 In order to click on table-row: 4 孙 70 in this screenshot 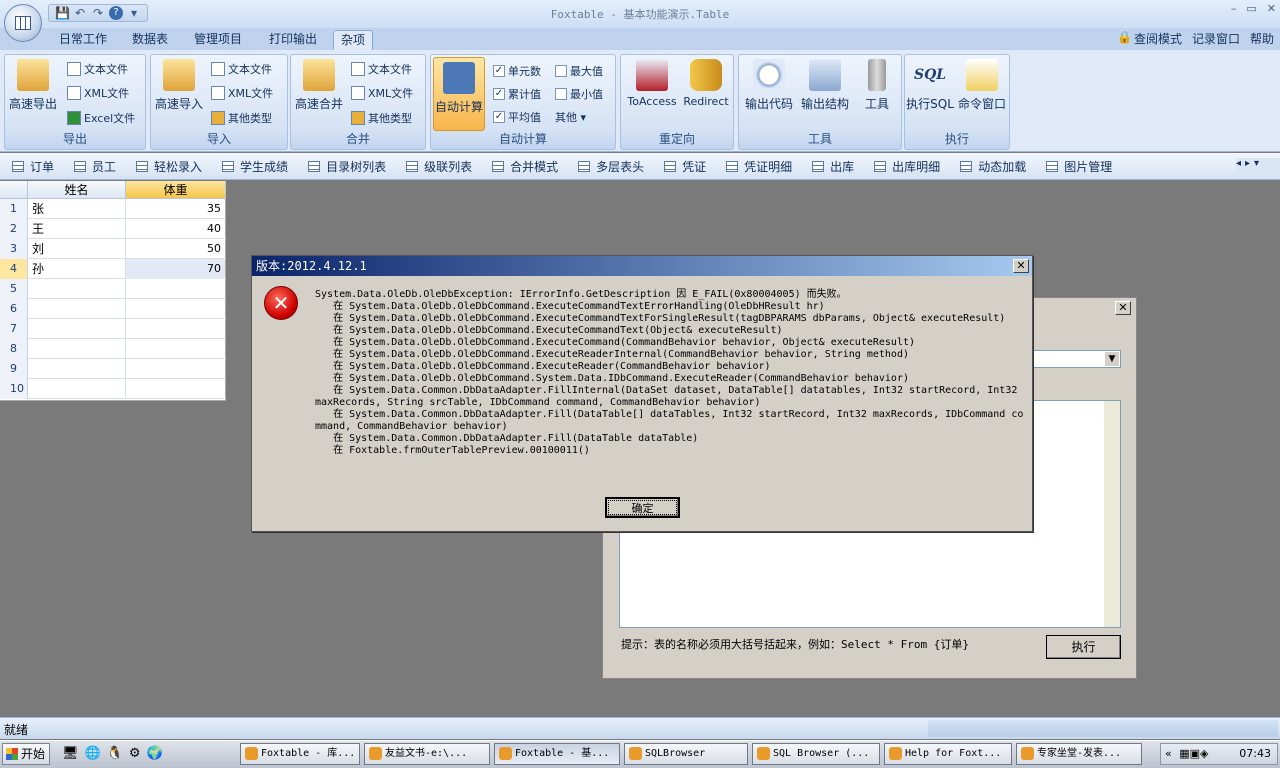, I will do `click(113, 269)`.